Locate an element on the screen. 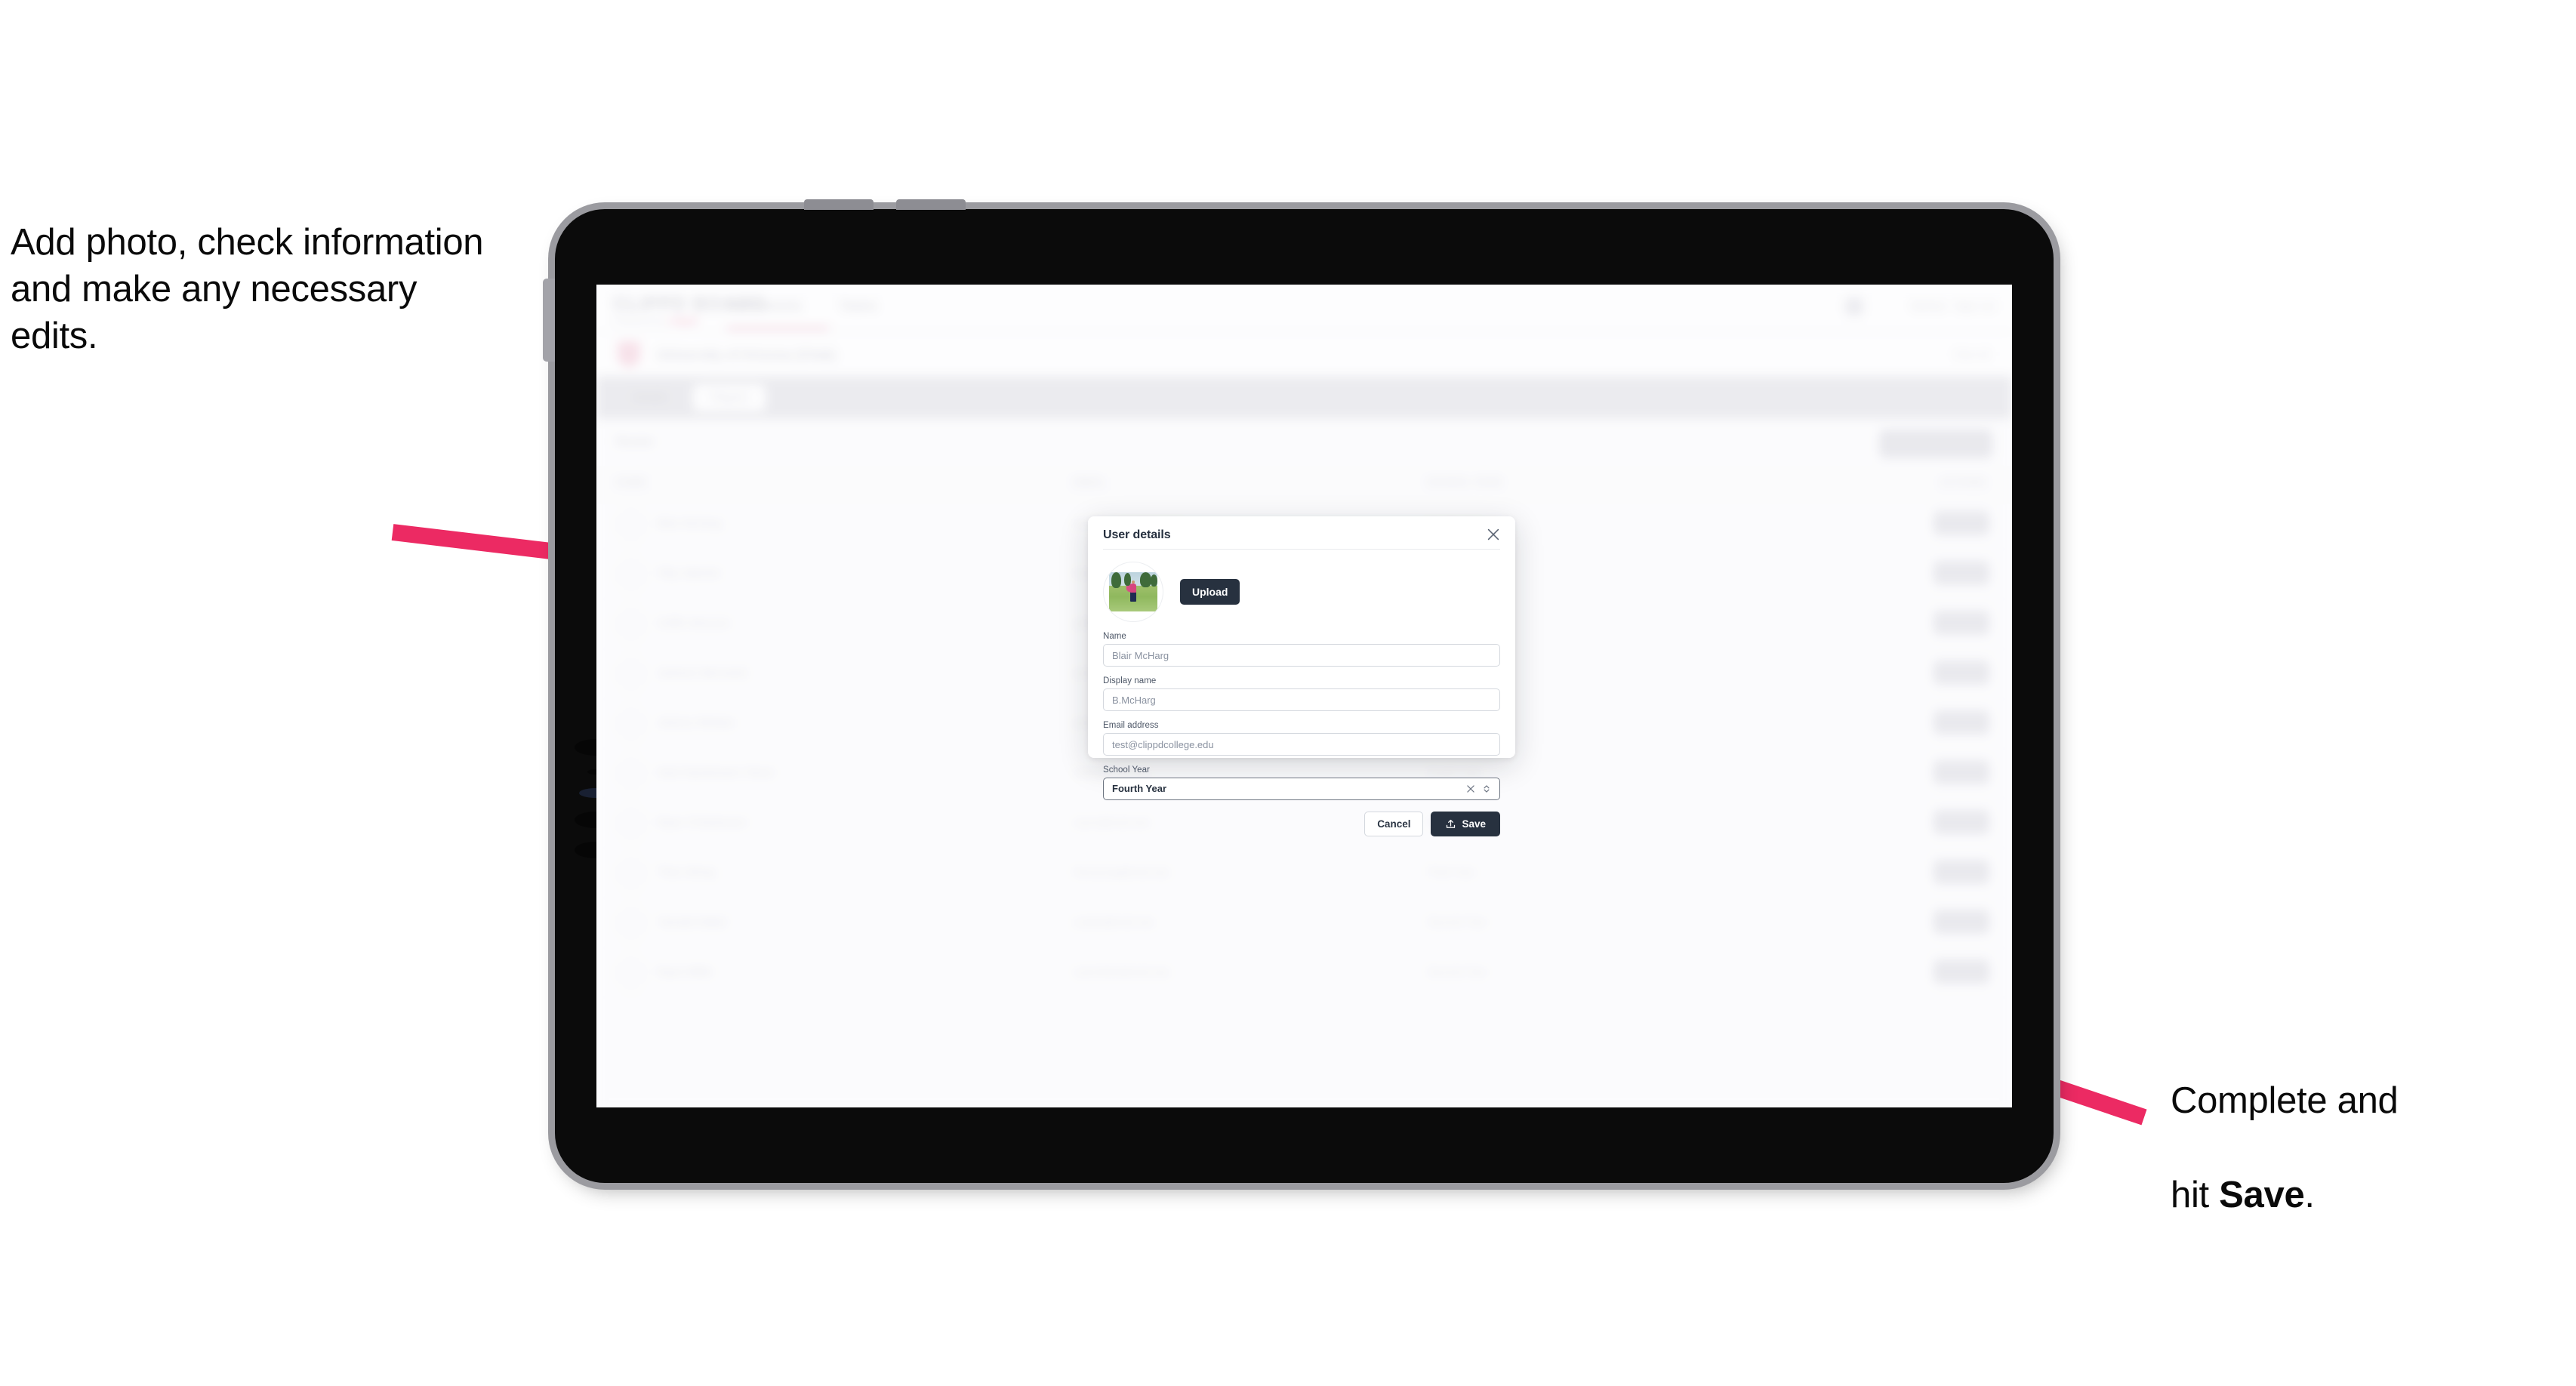 The image size is (2576, 1386). save-button-label: Save is located at coordinates (1474, 824).